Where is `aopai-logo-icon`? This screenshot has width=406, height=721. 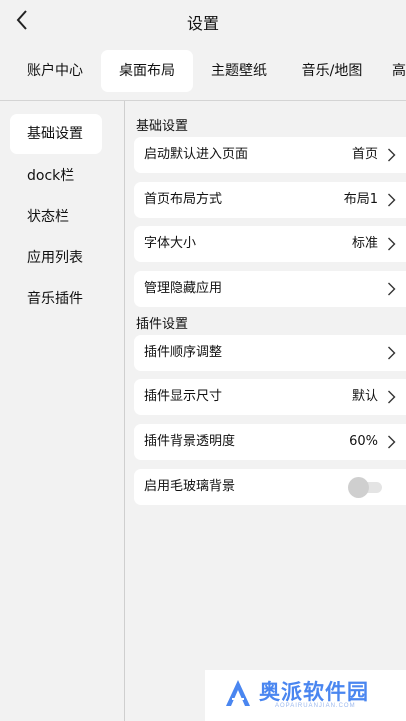
aopai-logo-icon is located at coordinates (238, 693).